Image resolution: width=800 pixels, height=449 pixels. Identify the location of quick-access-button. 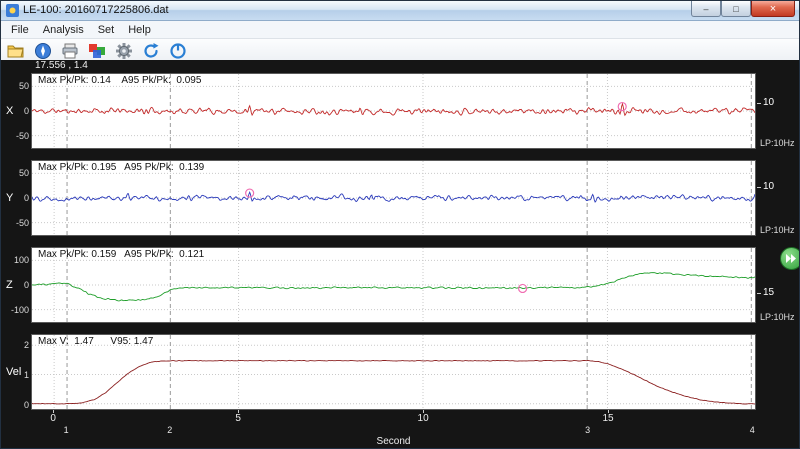
(789, 258).